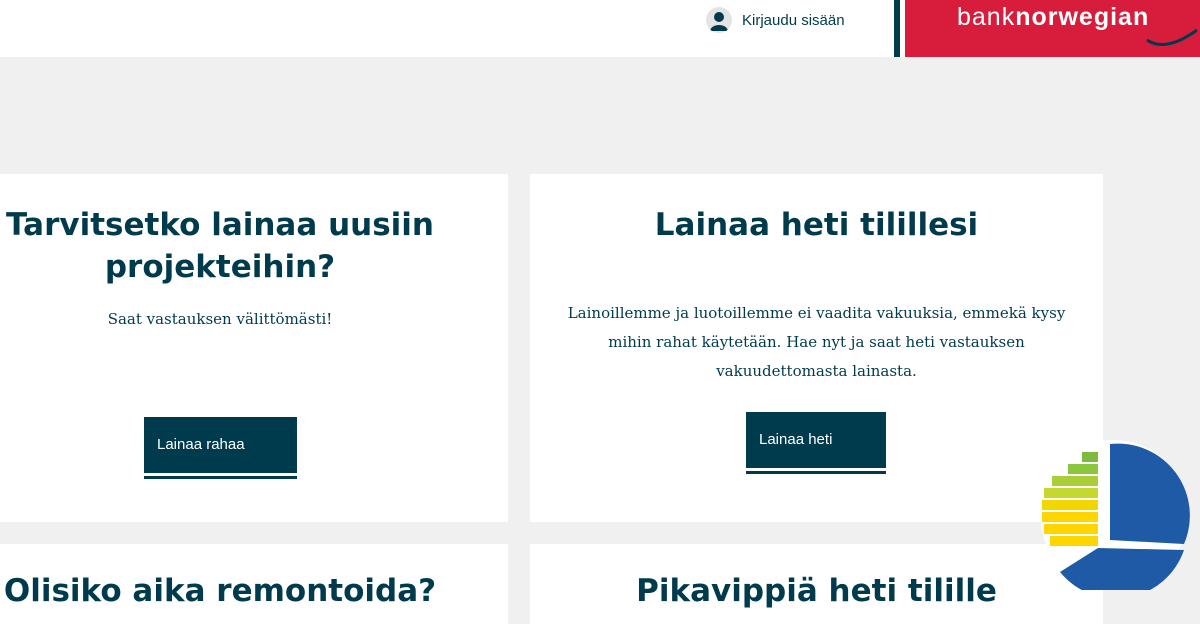  Describe the element at coordinates (220, 246) in the screenshot. I see `card-title: Tarvitsetko lainaa uusiin projekteihin?` at that location.